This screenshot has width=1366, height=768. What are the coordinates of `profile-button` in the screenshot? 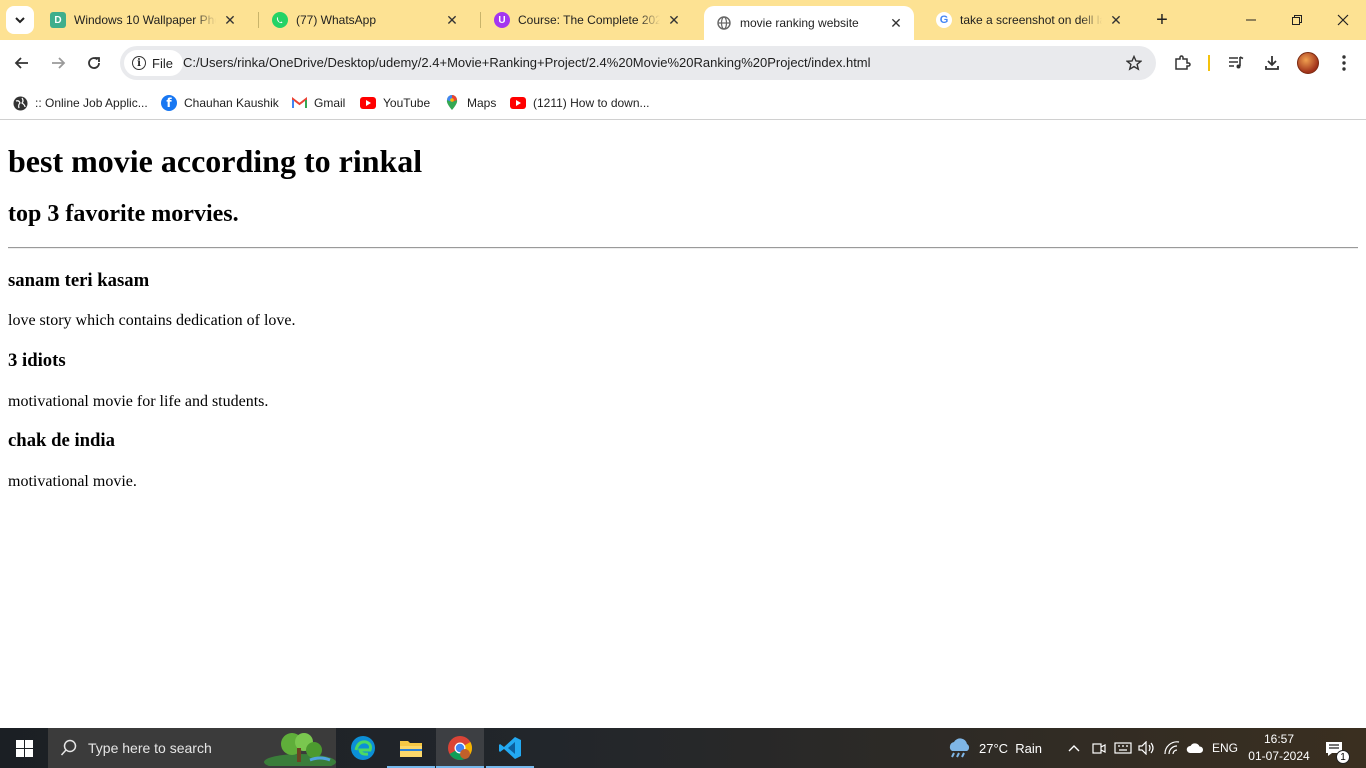 It's located at (1308, 63).